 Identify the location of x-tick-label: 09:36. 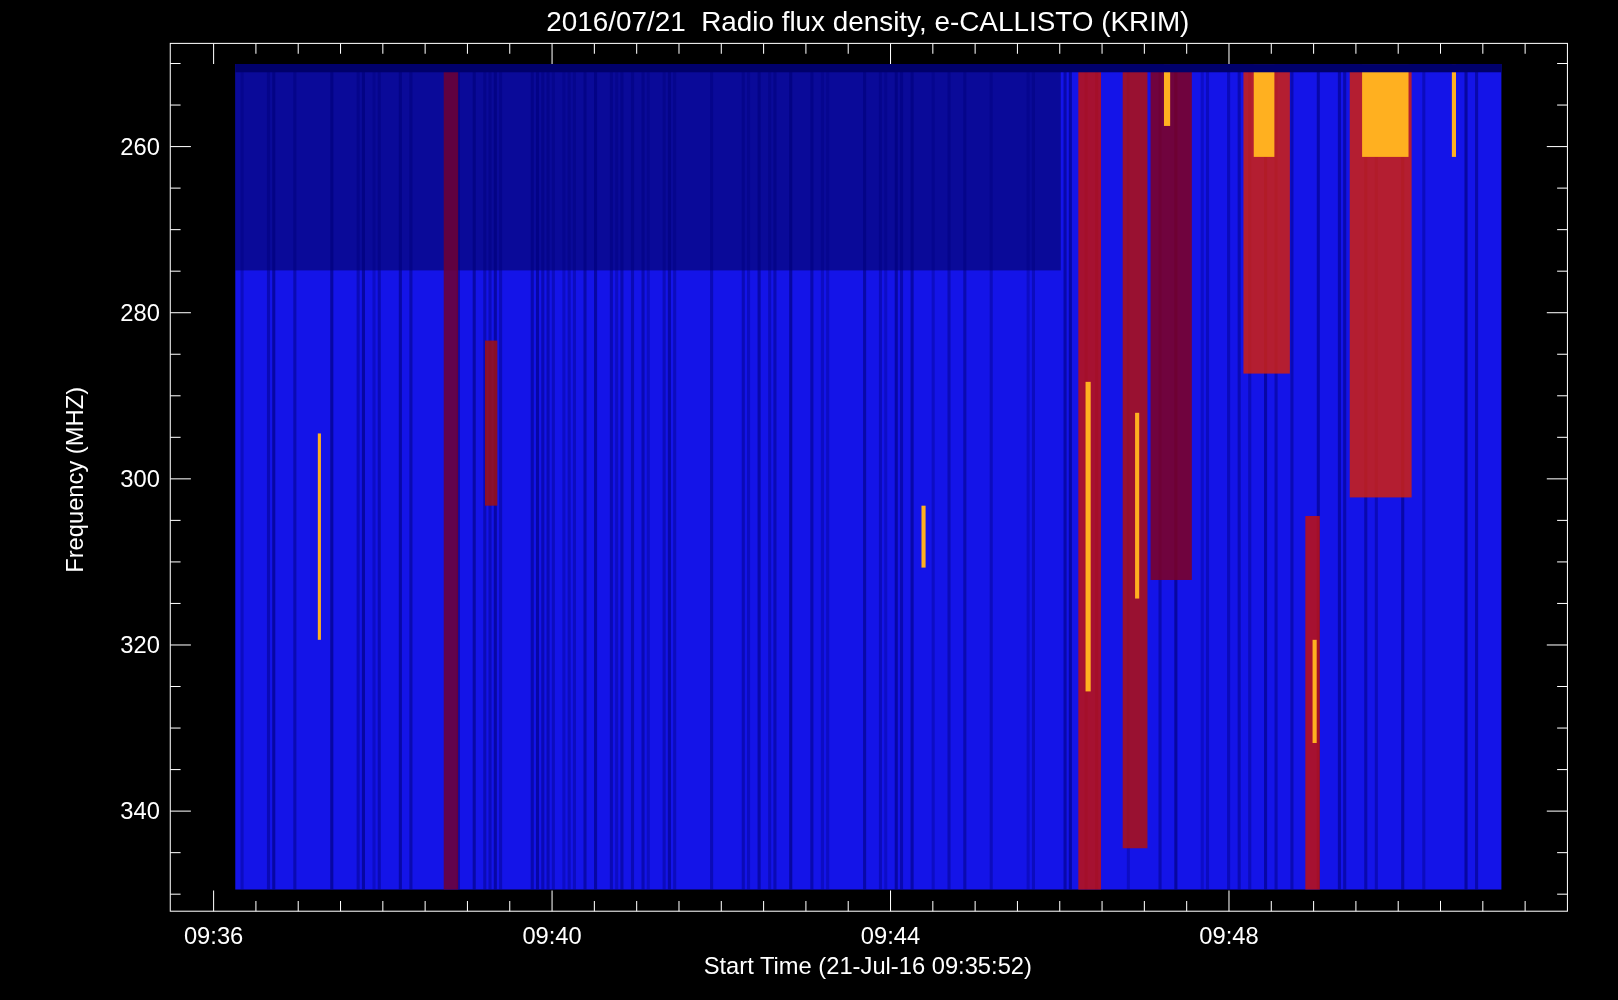
(213, 936).